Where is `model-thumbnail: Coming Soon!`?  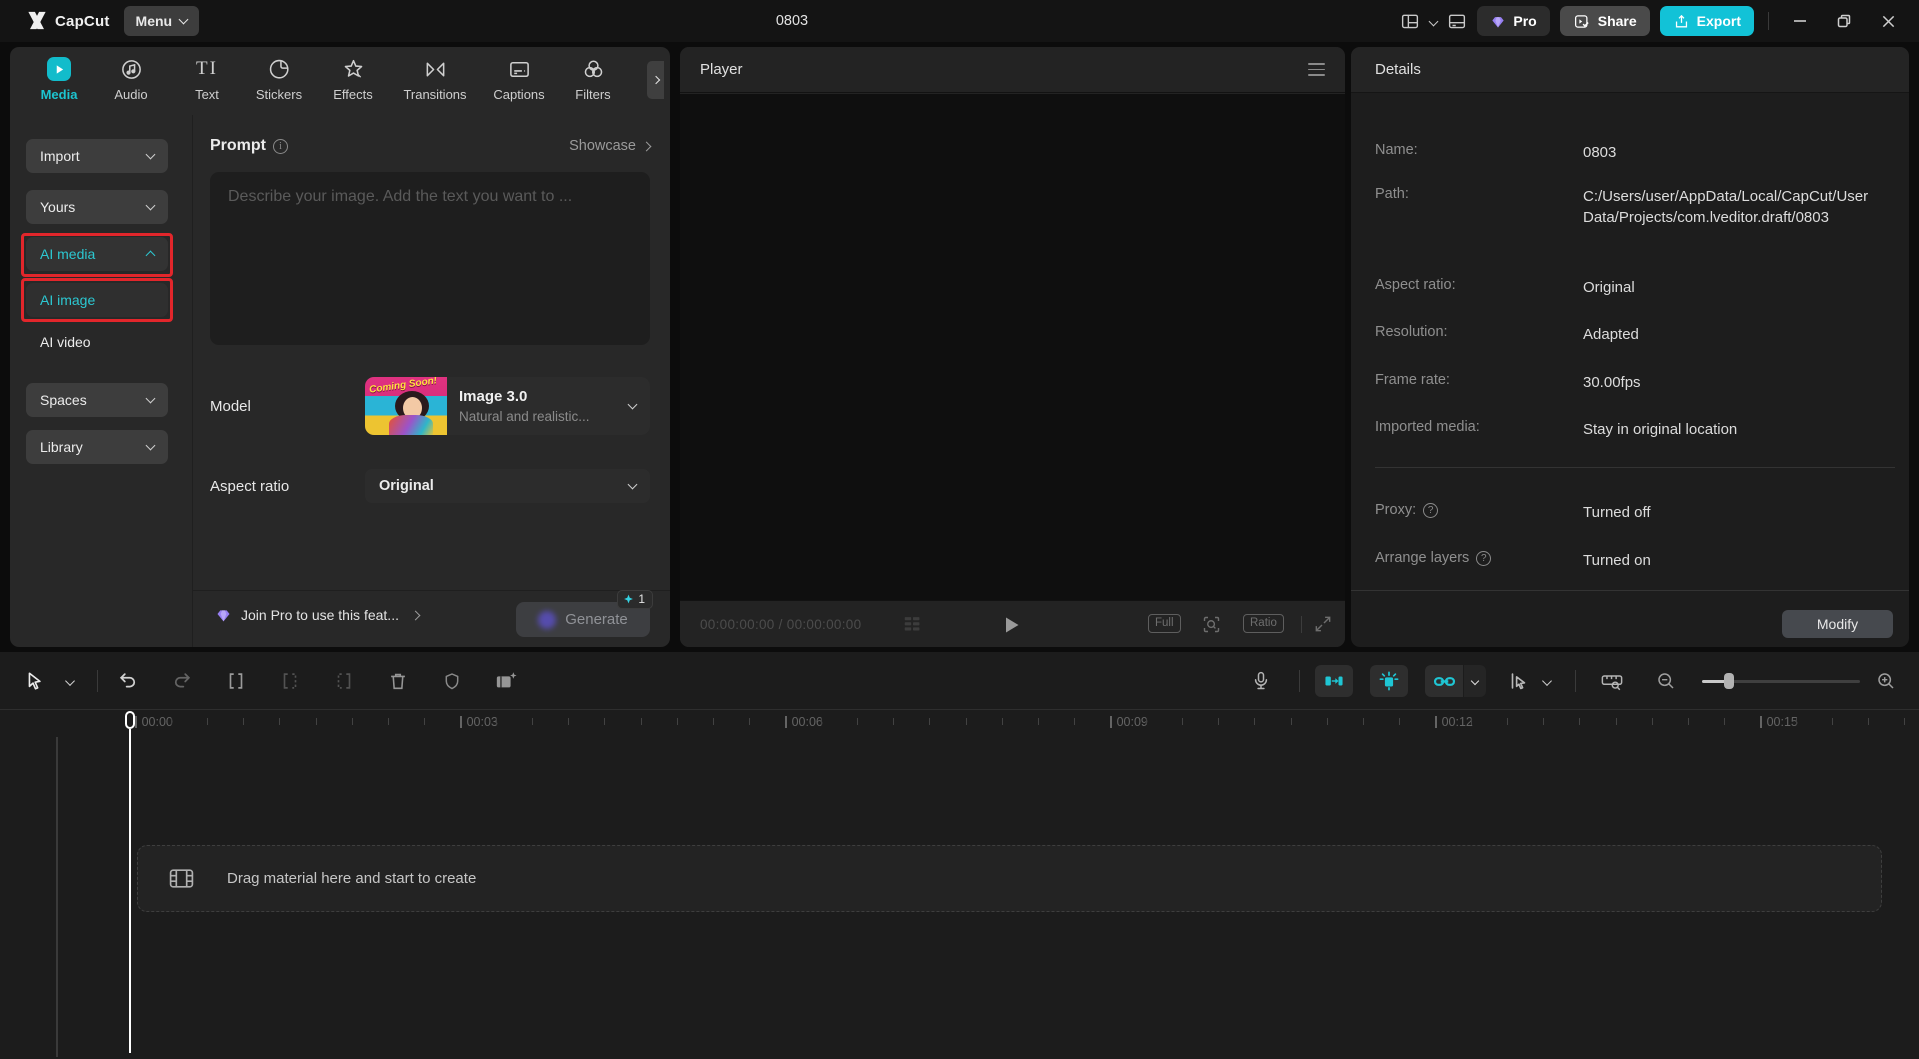 model-thumbnail: Coming Soon! is located at coordinates (406, 406).